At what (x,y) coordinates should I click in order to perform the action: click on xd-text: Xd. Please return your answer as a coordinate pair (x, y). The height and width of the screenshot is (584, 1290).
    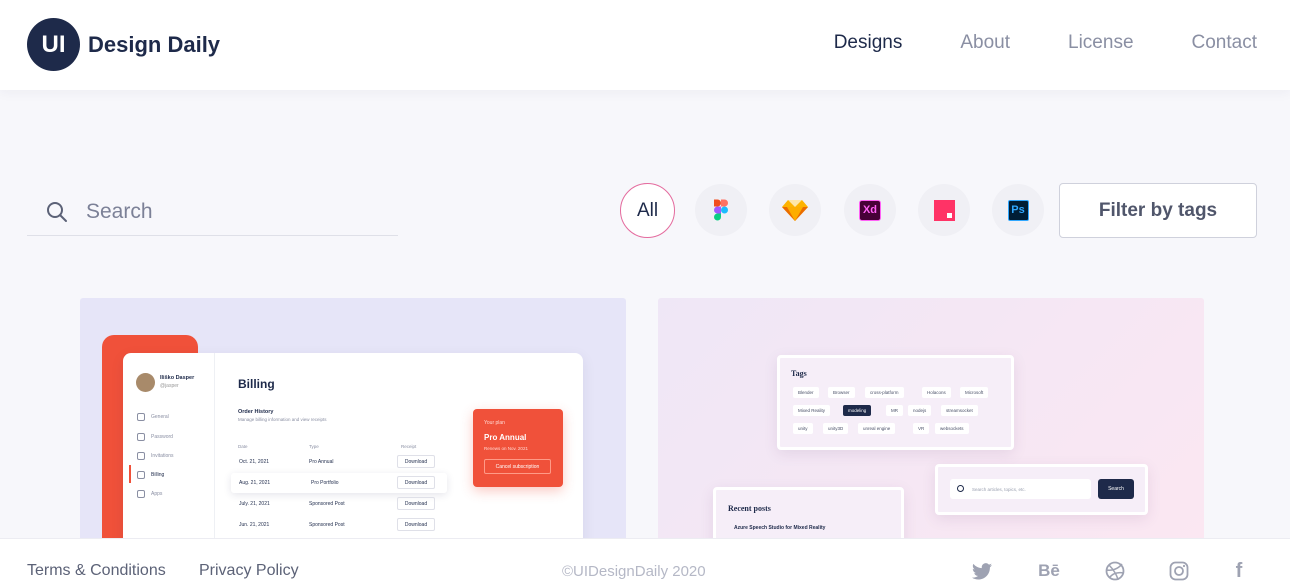
    Looking at the image, I should click on (870, 210).